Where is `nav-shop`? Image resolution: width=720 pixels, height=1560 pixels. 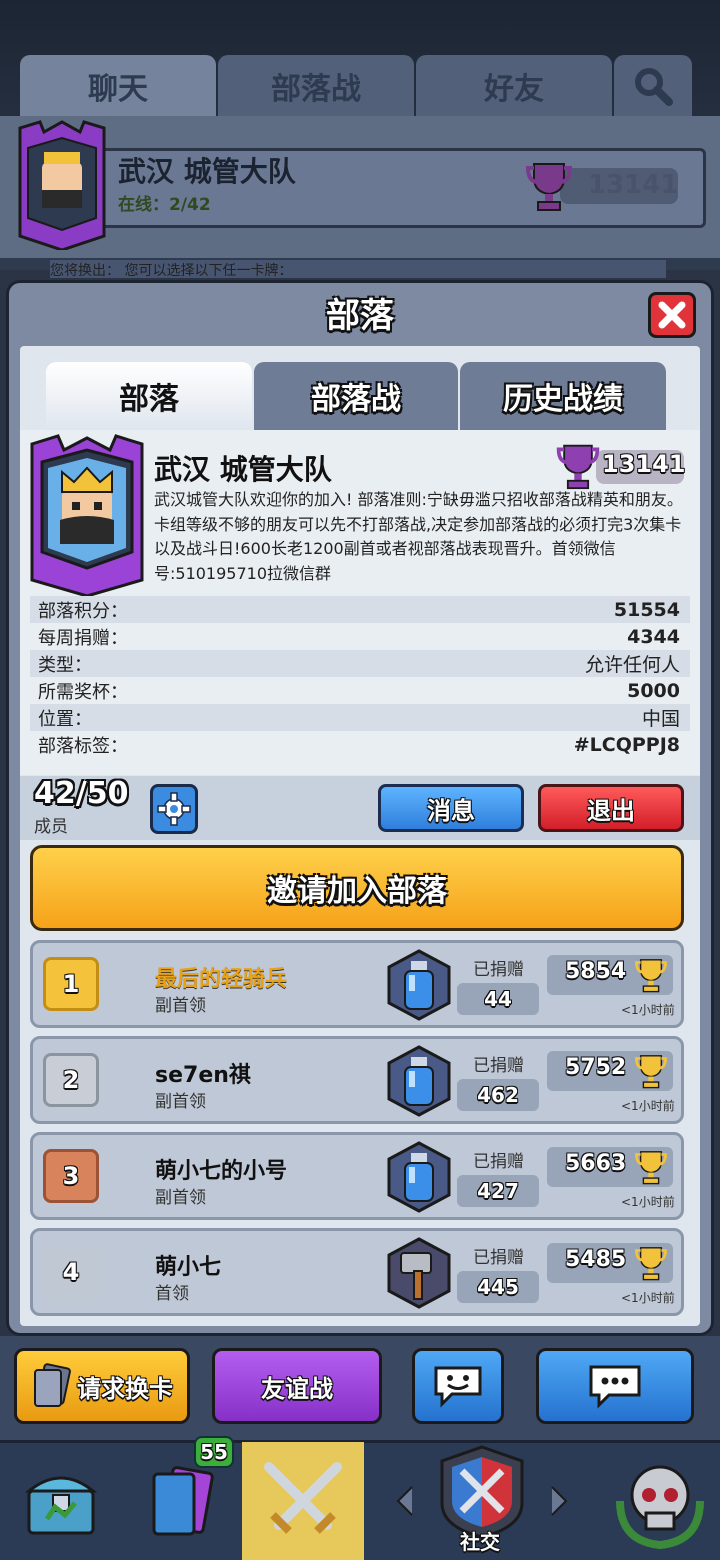
nav-shop is located at coordinates (61, 1501).